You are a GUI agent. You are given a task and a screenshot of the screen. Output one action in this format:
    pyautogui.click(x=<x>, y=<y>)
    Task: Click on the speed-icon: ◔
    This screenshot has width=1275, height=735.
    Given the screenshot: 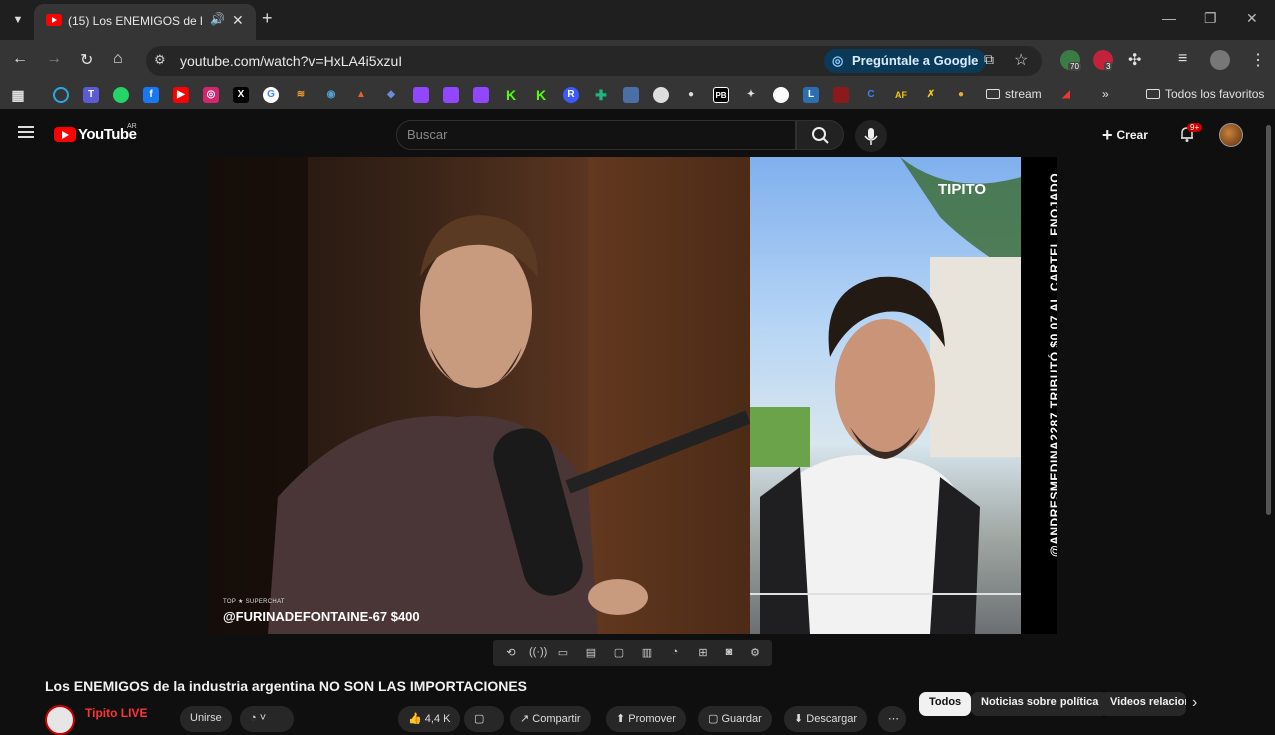 What is the action you would take?
    pyautogui.click(x=675, y=653)
    